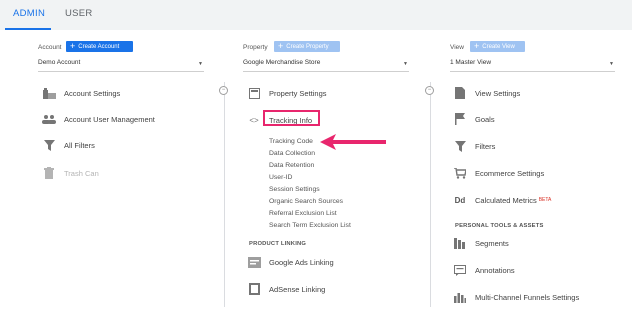  I want to click on view-settings-label: View Settings, so click(498, 93).